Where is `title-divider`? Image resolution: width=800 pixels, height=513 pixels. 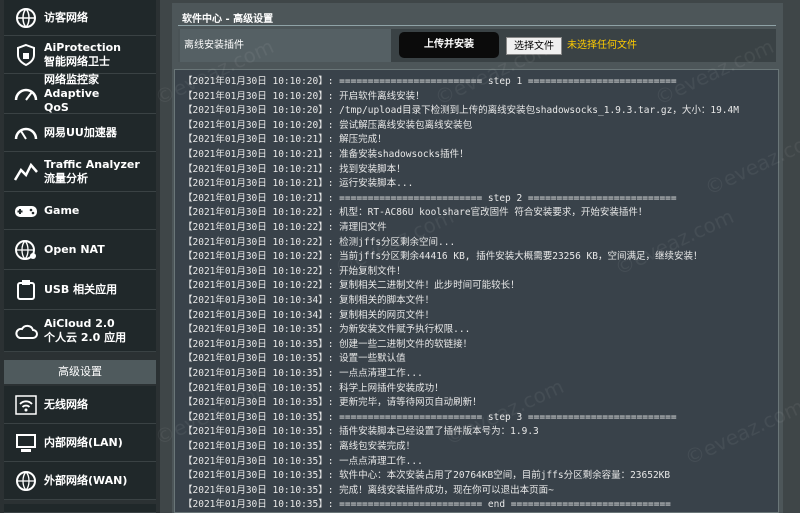 title-divider is located at coordinates (477, 25).